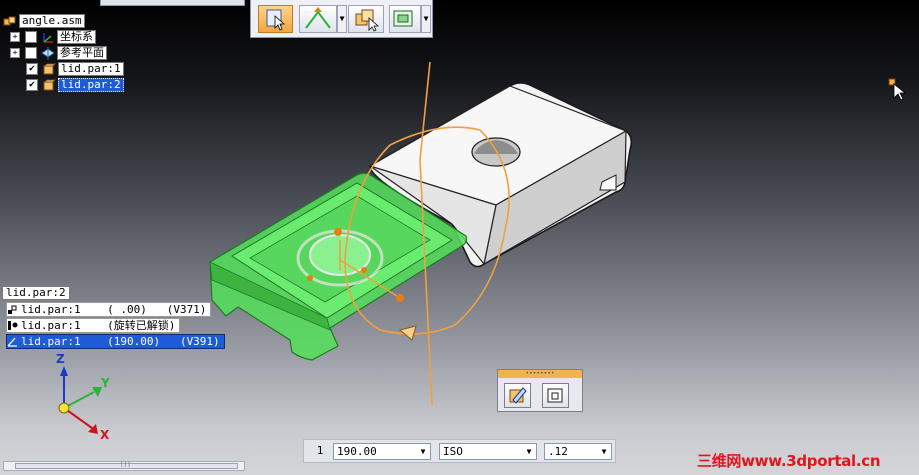 The width and height of the screenshot is (919, 475). I want to click on tree-item-lid-part-1: ✔ lid.par:1, so click(75, 69).